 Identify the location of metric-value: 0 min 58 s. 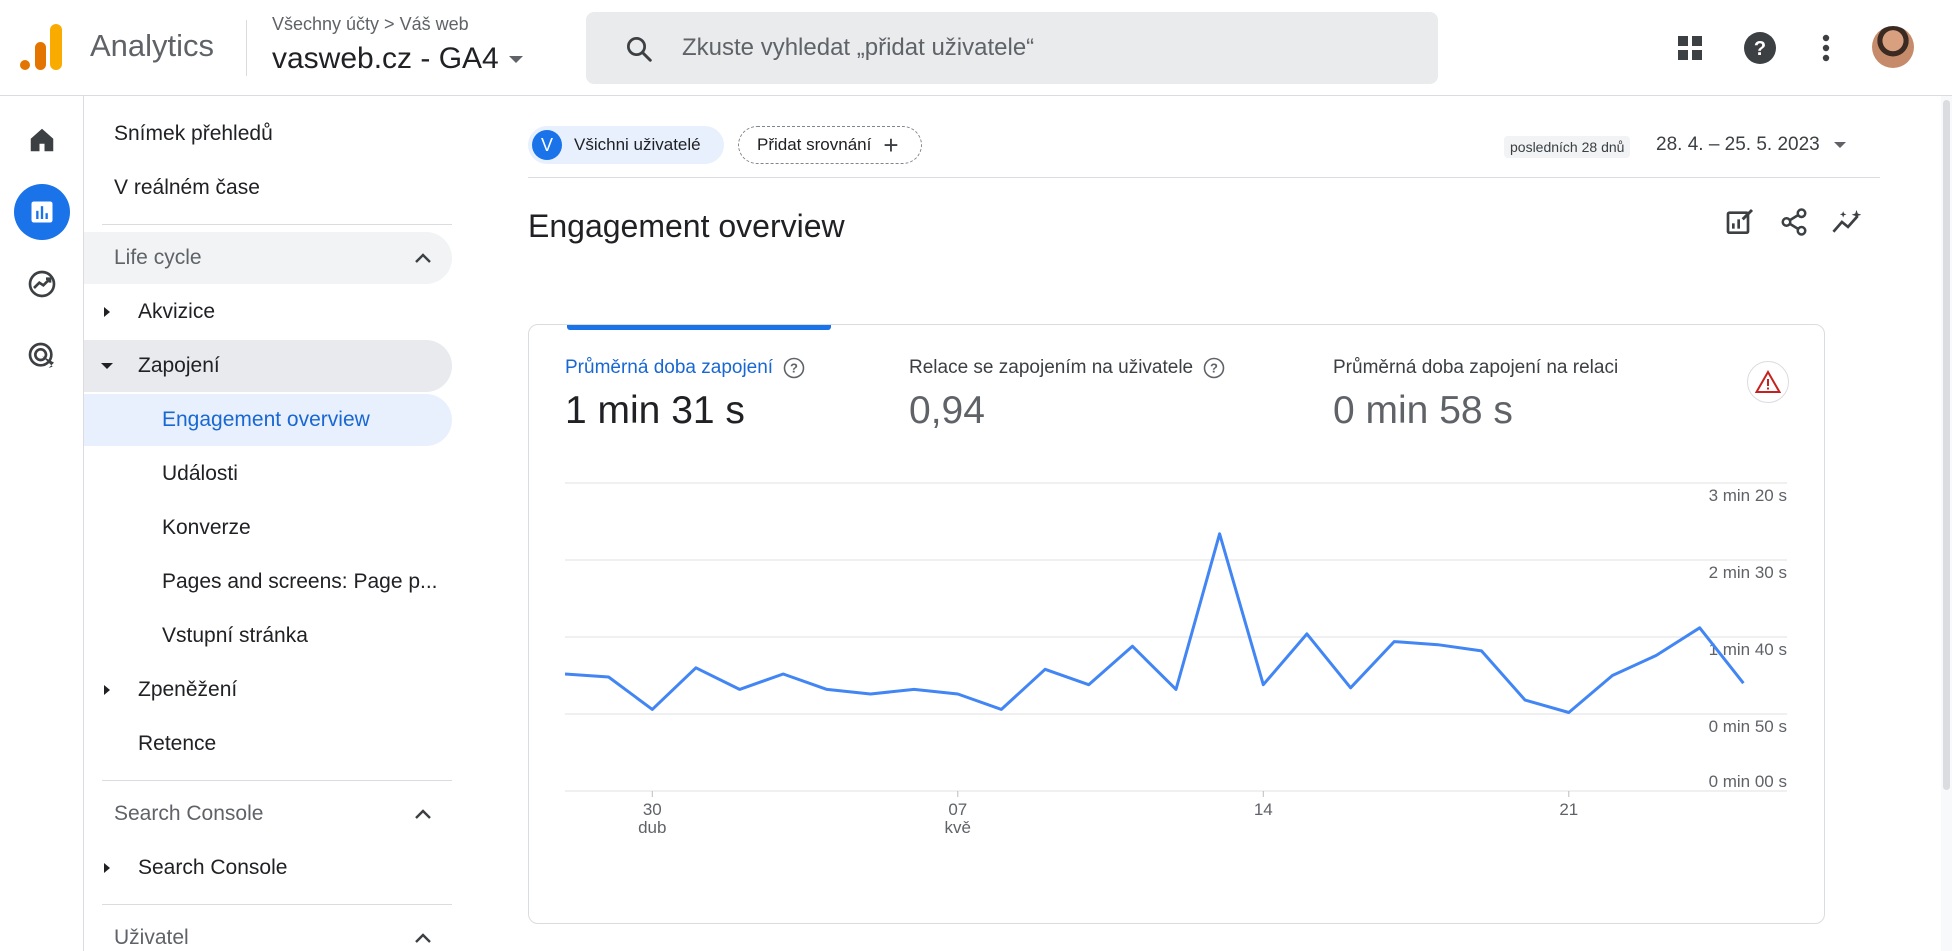
(1423, 410).